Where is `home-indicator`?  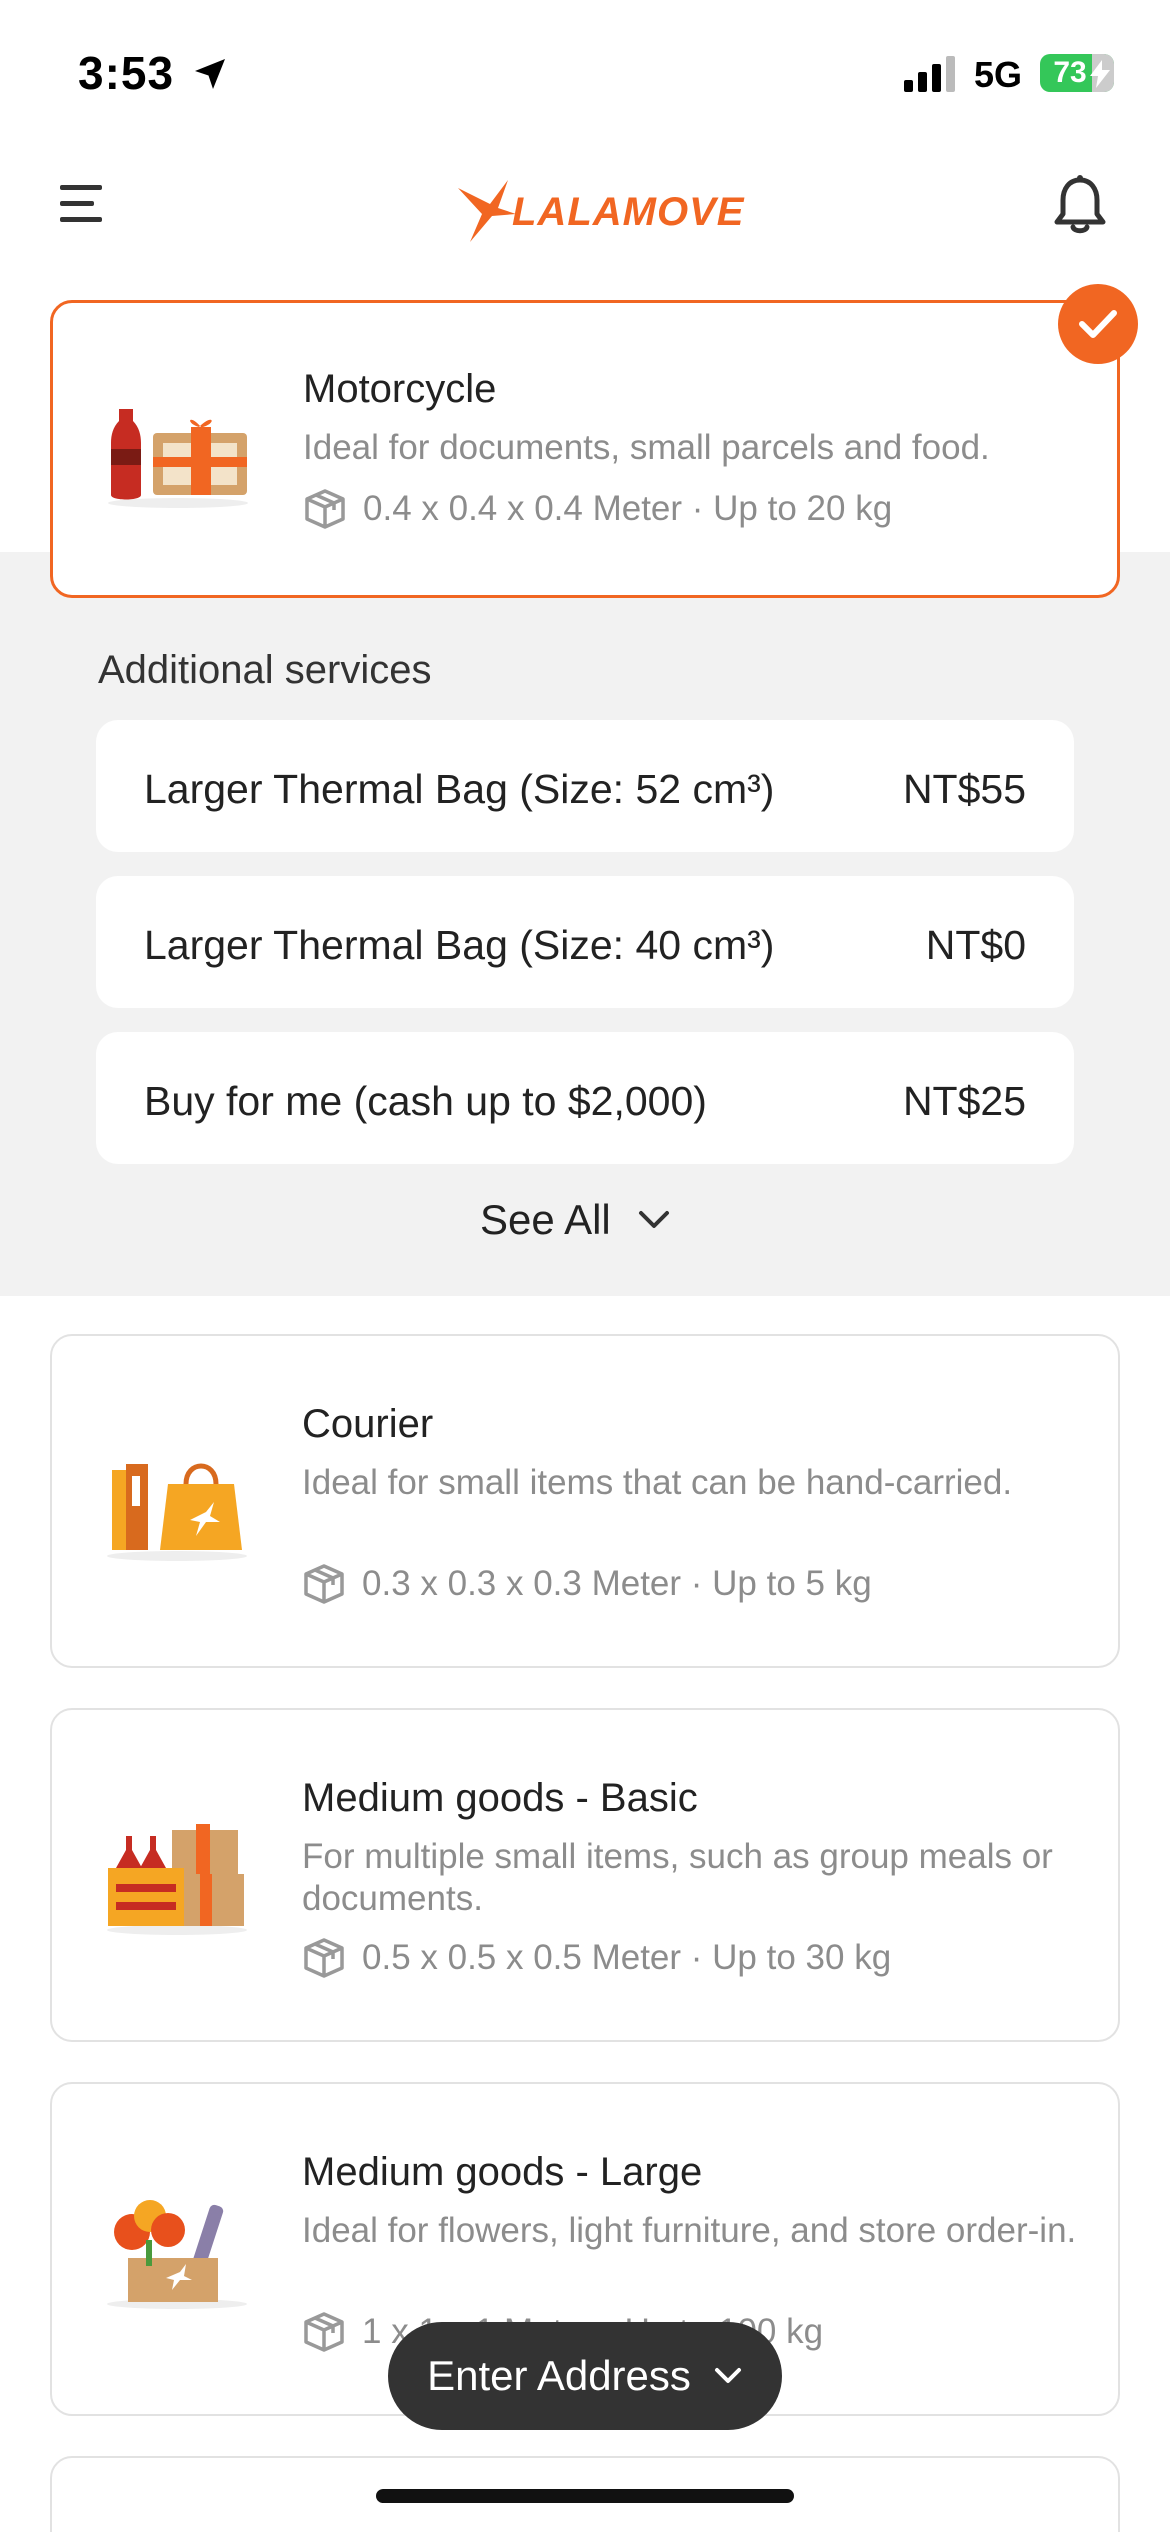 home-indicator is located at coordinates (585, 2496).